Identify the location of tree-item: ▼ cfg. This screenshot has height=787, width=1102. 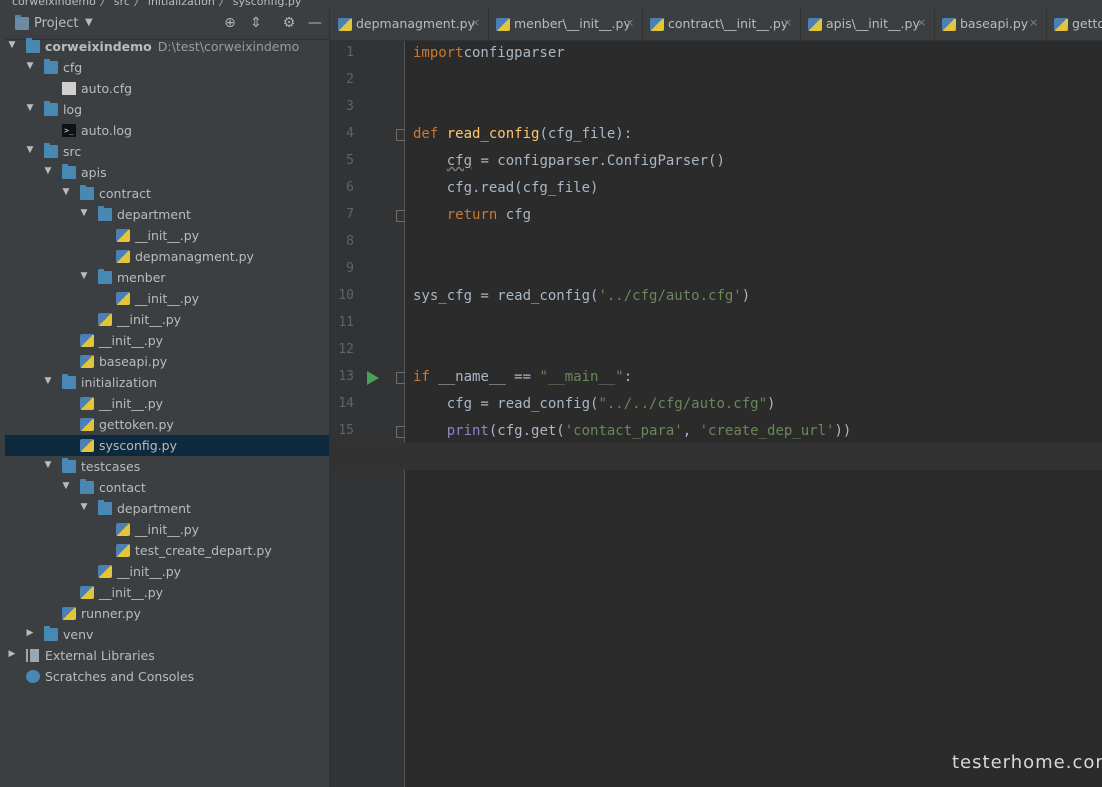
(167, 67).